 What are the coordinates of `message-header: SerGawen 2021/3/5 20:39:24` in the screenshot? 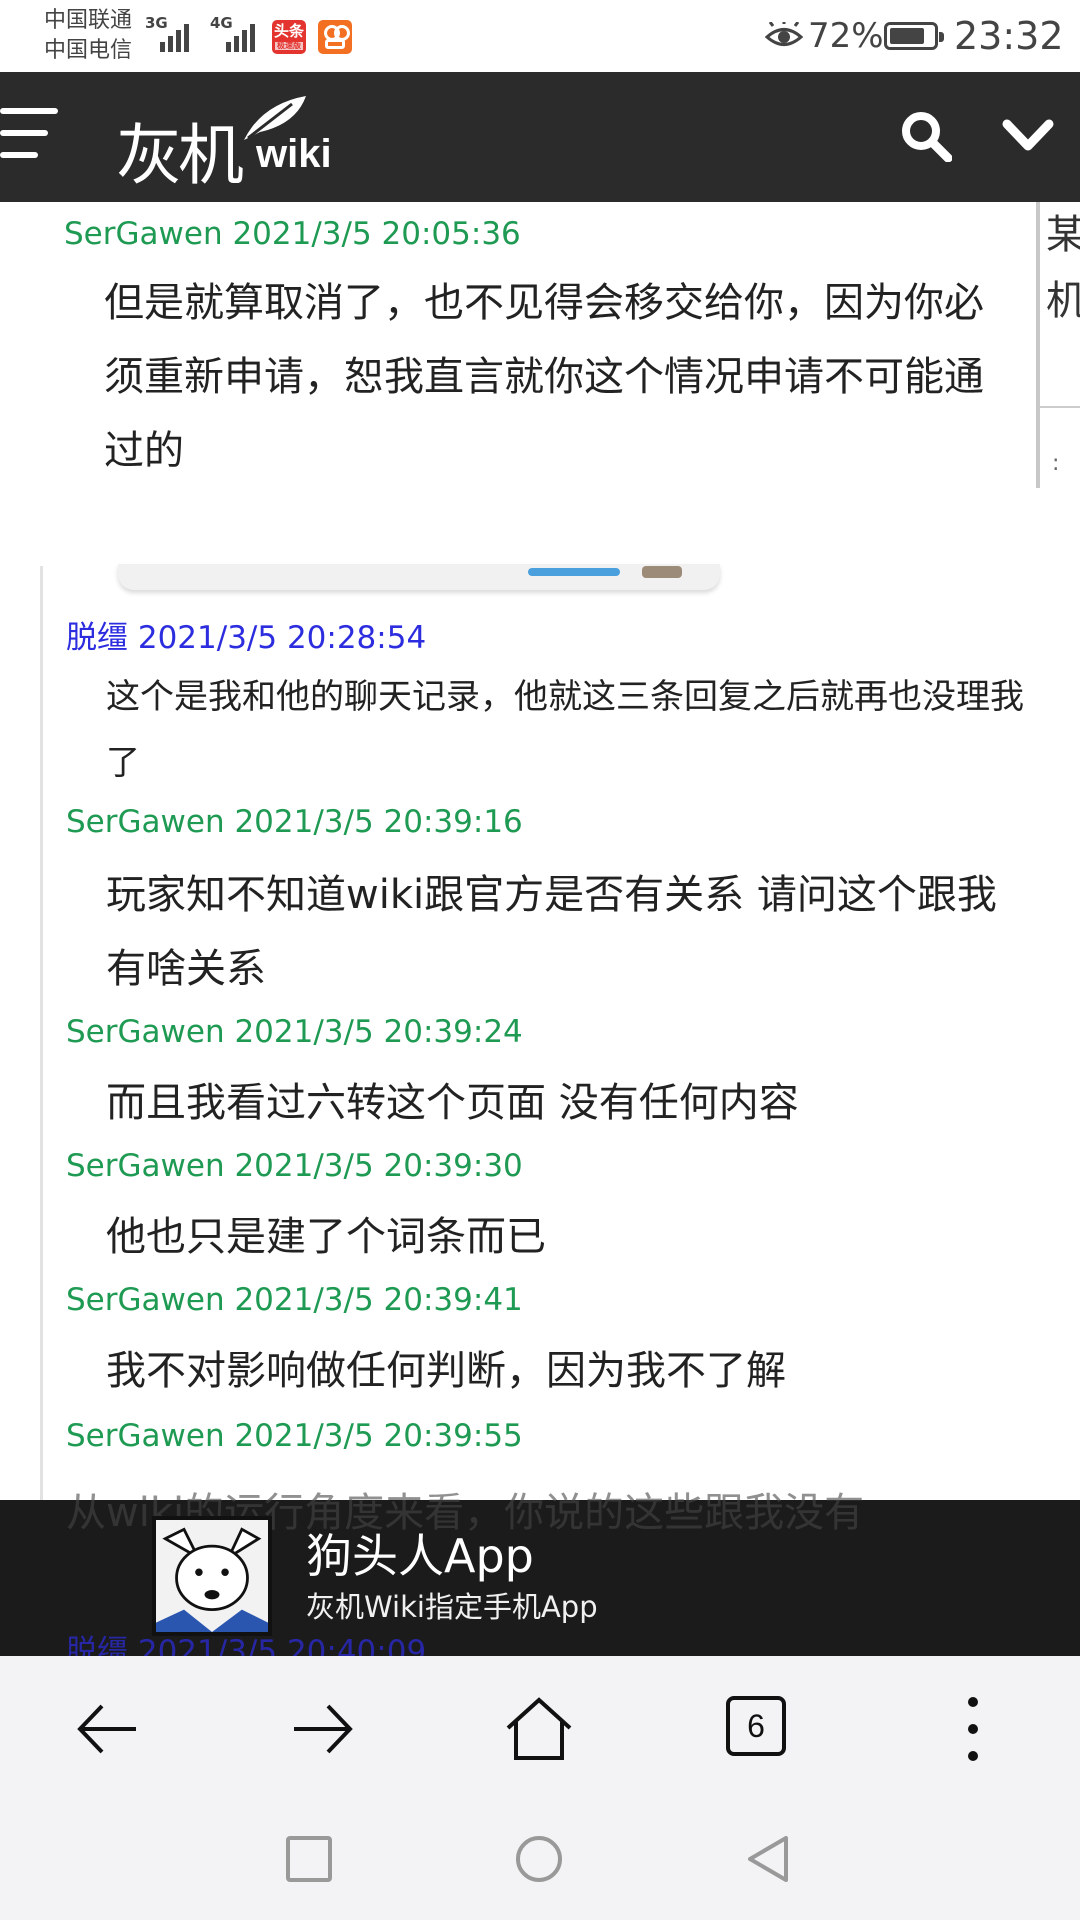 It's located at (294, 1032).